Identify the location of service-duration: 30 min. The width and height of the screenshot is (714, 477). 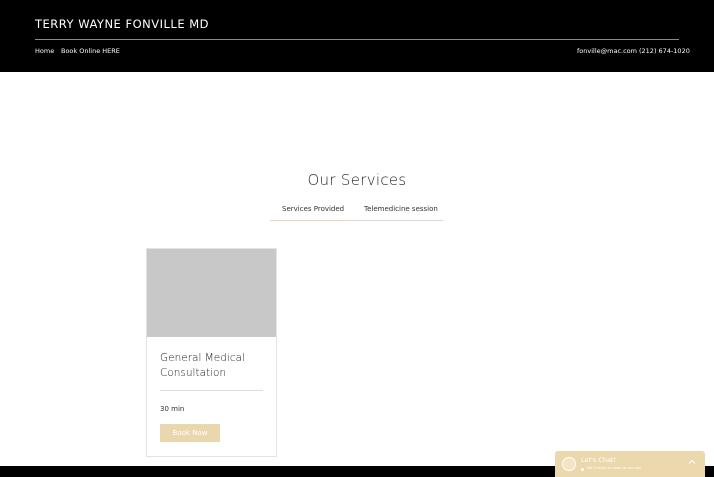
(172, 409).